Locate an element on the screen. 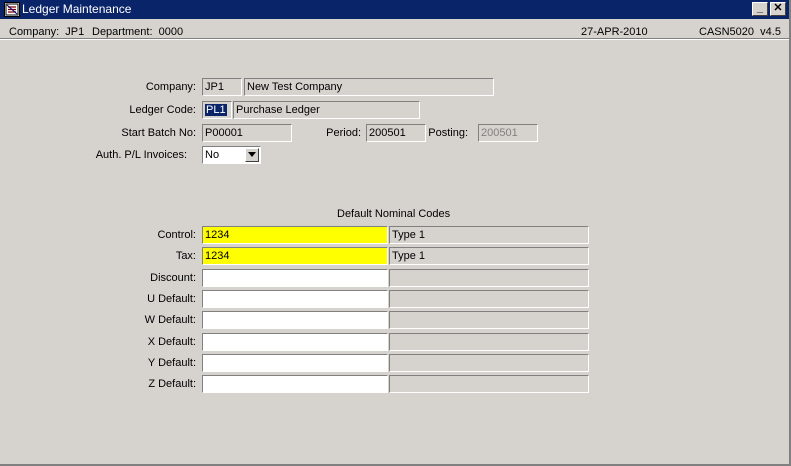 The image size is (791, 466). nominal-row-label: Tax: is located at coordinates (185, 256).